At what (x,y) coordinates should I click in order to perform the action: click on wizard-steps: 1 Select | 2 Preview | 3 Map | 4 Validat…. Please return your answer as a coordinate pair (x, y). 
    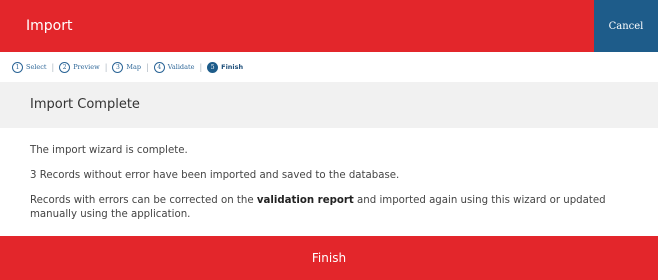
    Looking at the image, I should click on (329, 67).